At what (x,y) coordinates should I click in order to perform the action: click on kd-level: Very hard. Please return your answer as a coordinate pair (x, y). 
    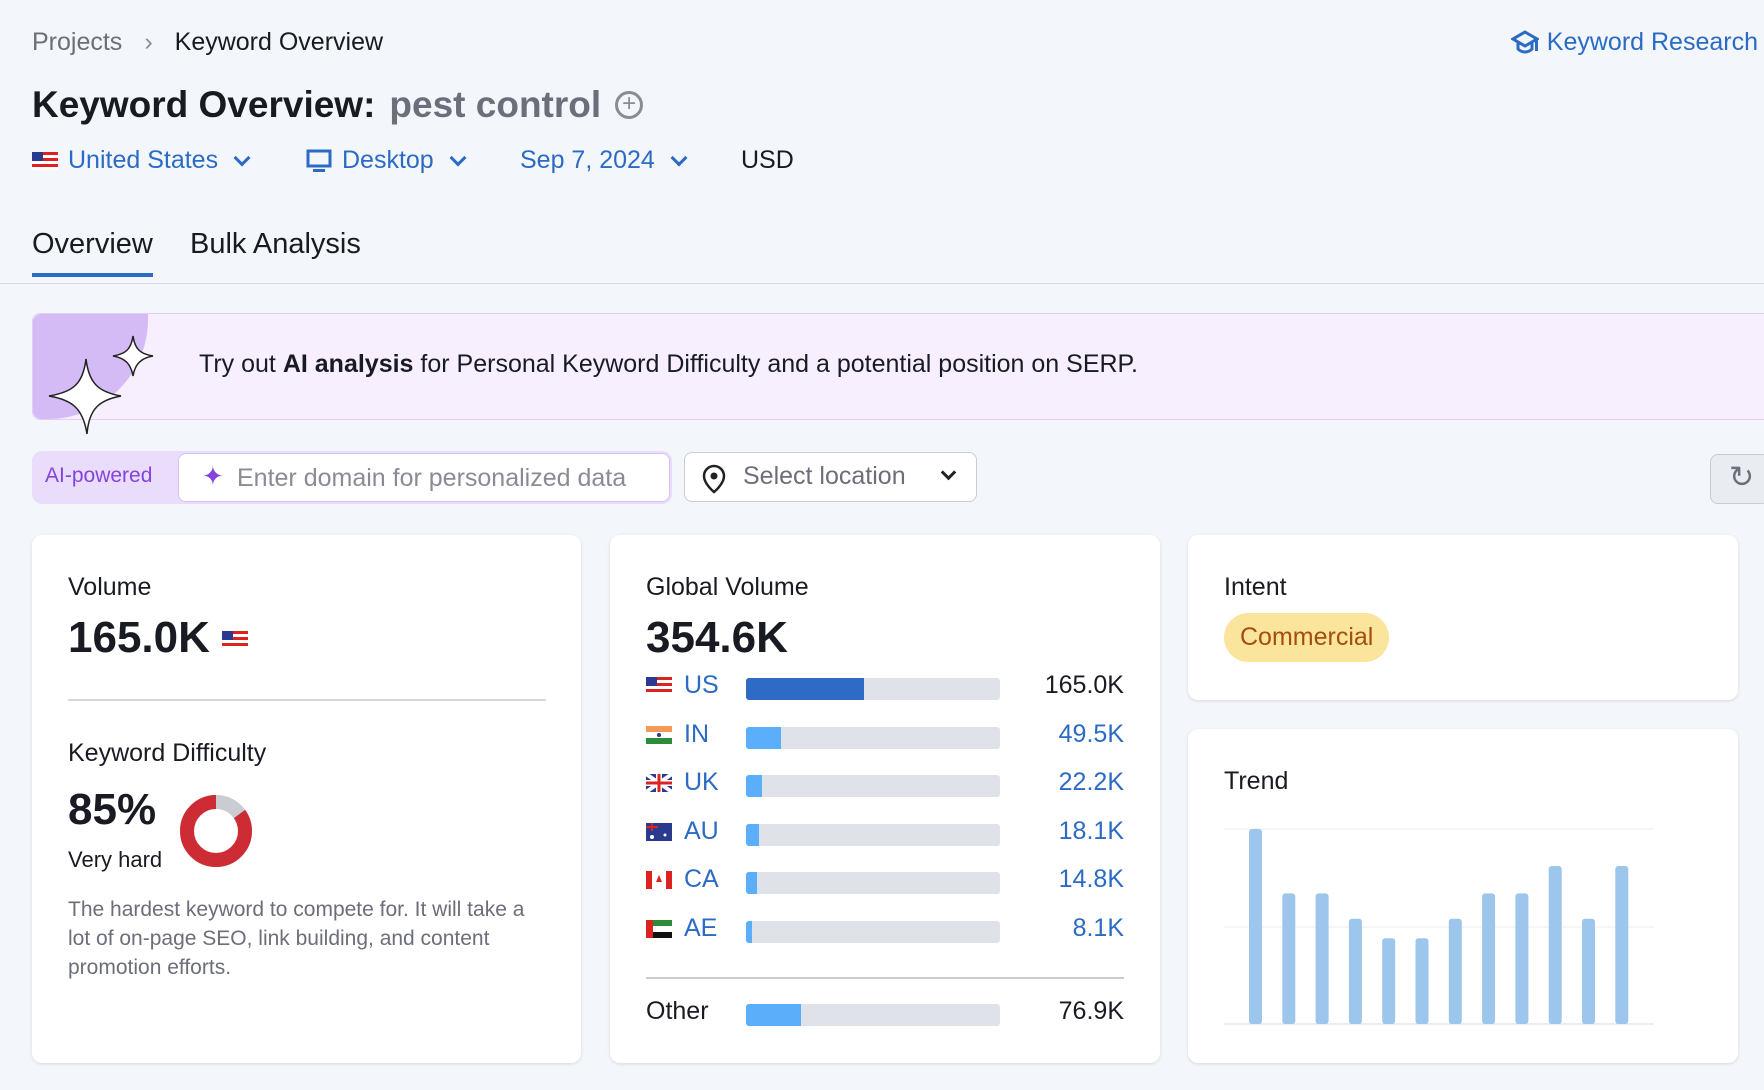
    Looking at the image, I should click on (115, 859).